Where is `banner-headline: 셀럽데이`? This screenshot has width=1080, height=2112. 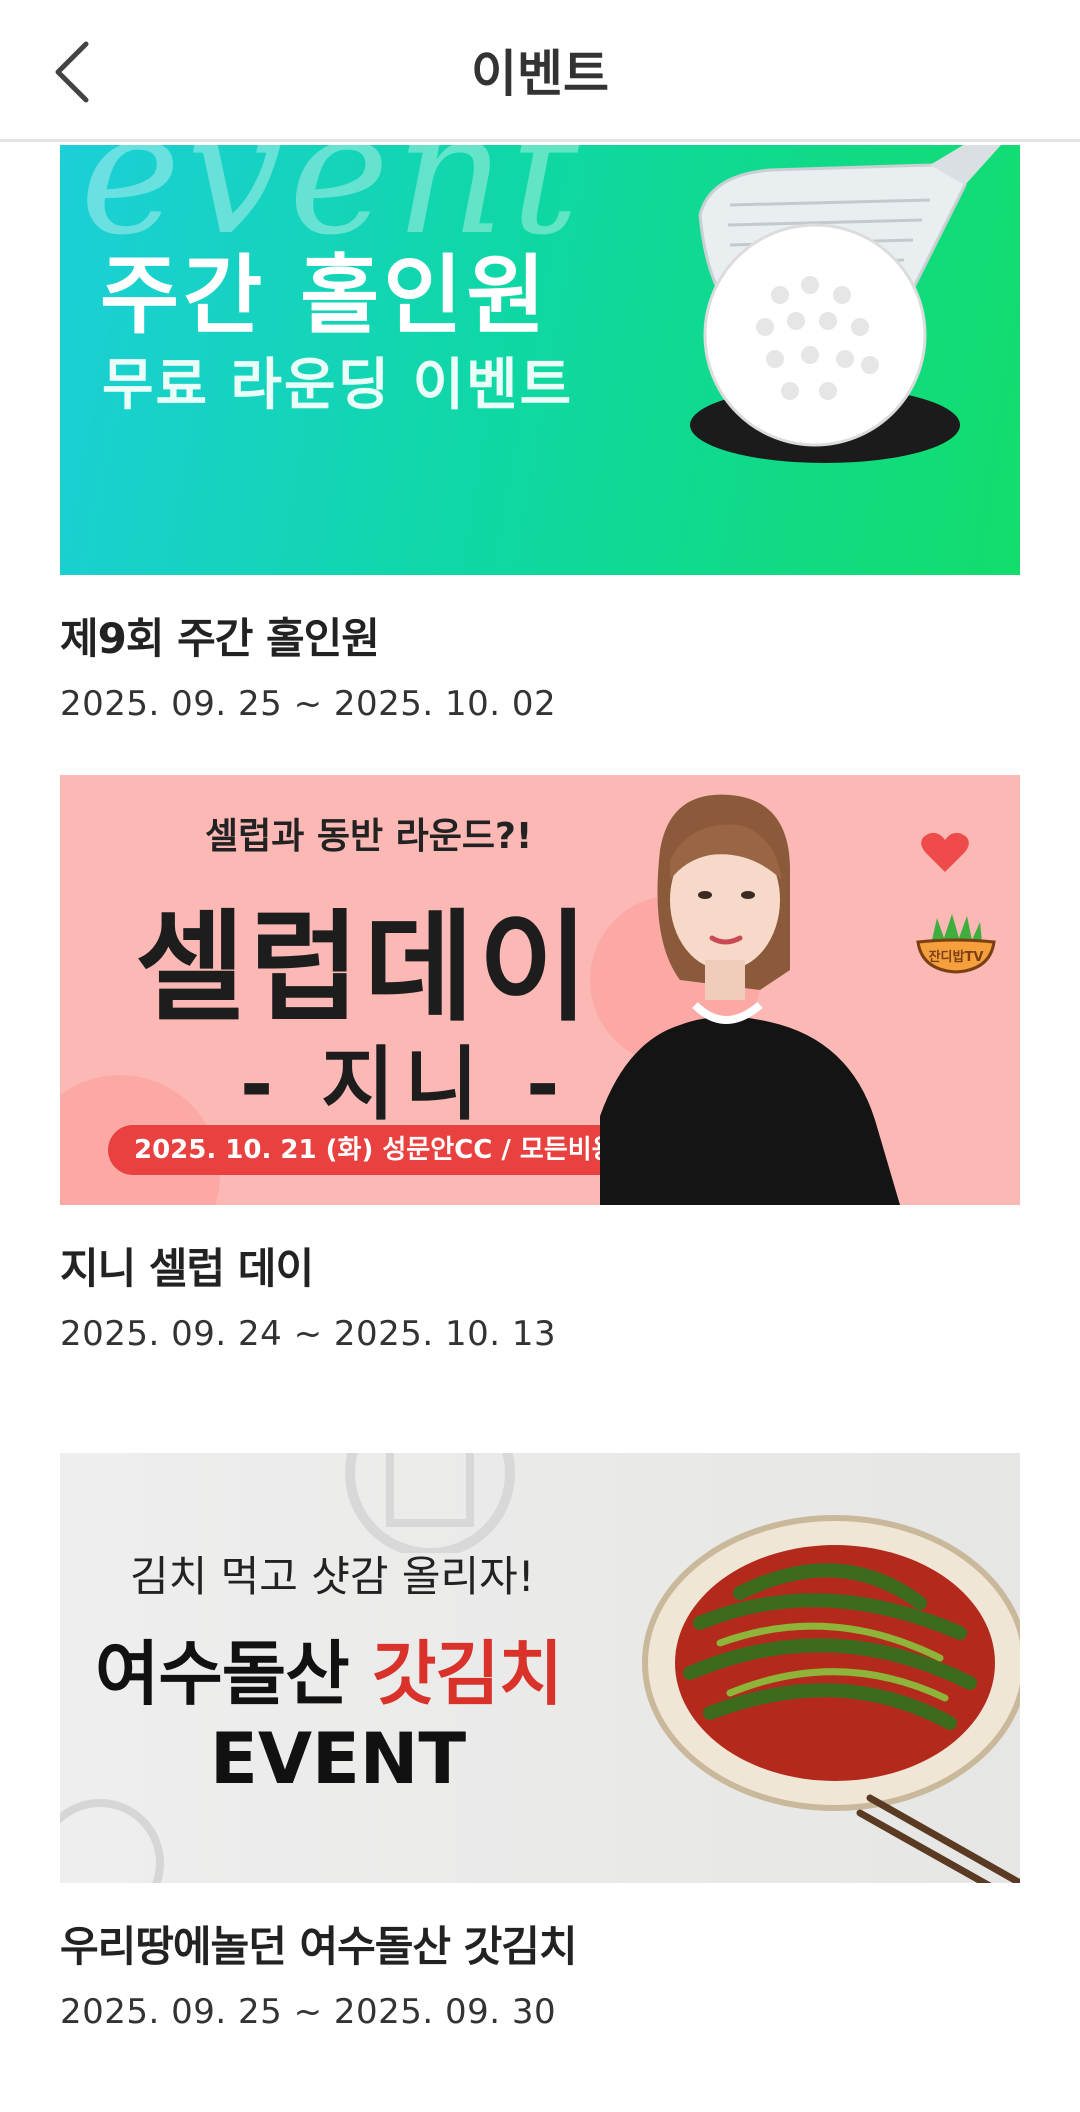 banner-headline: 셀럽데이 is located at coordinates (364, 968).